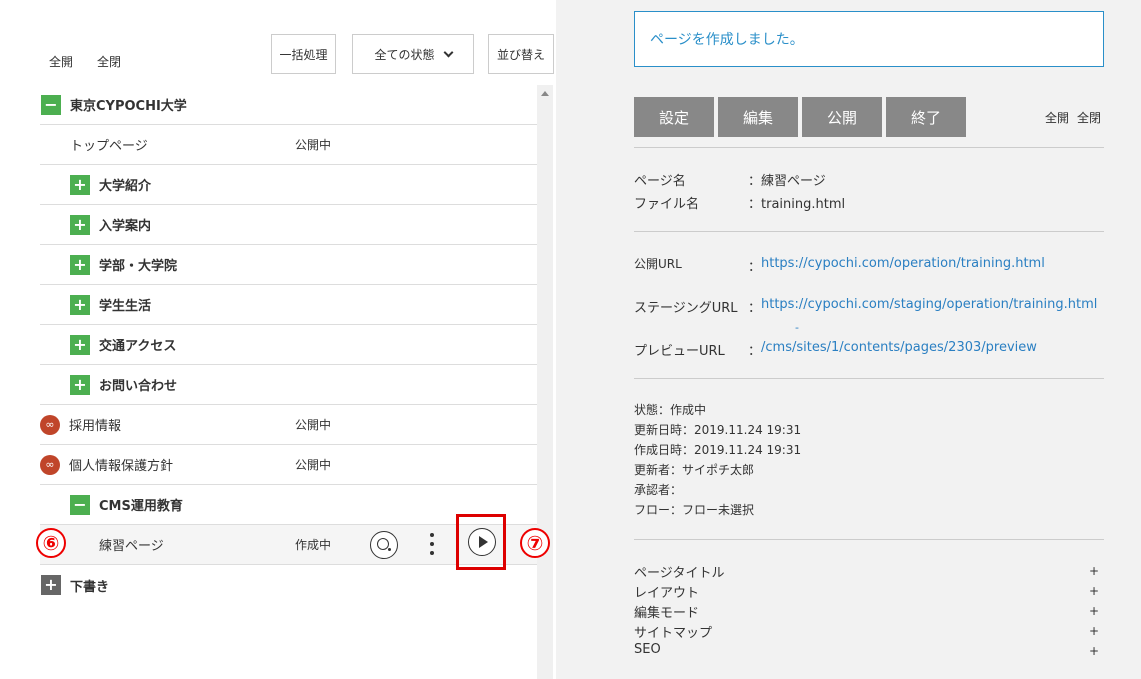 Image resolution: width=1141 pixels, height=679 pixels. Describe the element at coordinates (535, 543) in the screenshot. I see `callout-badge-7: ⑦` at that location.